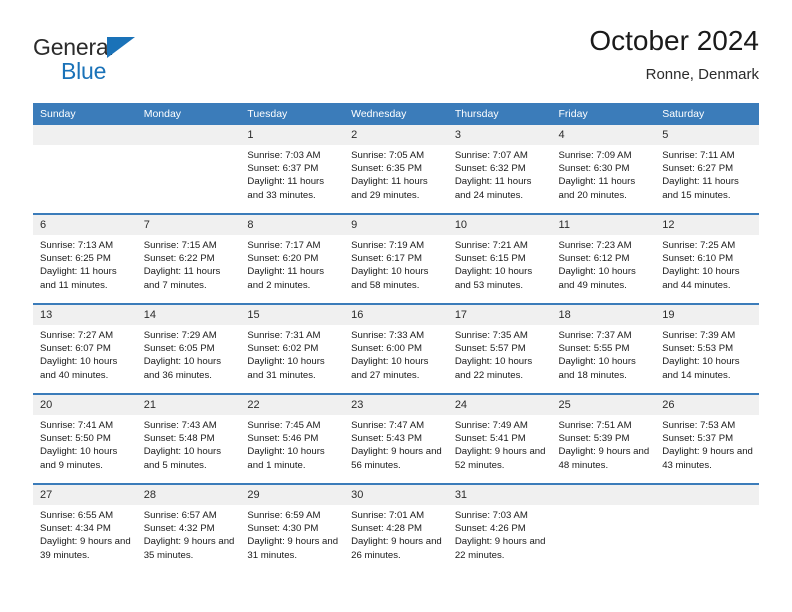  I want to click on daylight-duration: Daylight: 11 hours and 20 minutes., so click(597, 188).